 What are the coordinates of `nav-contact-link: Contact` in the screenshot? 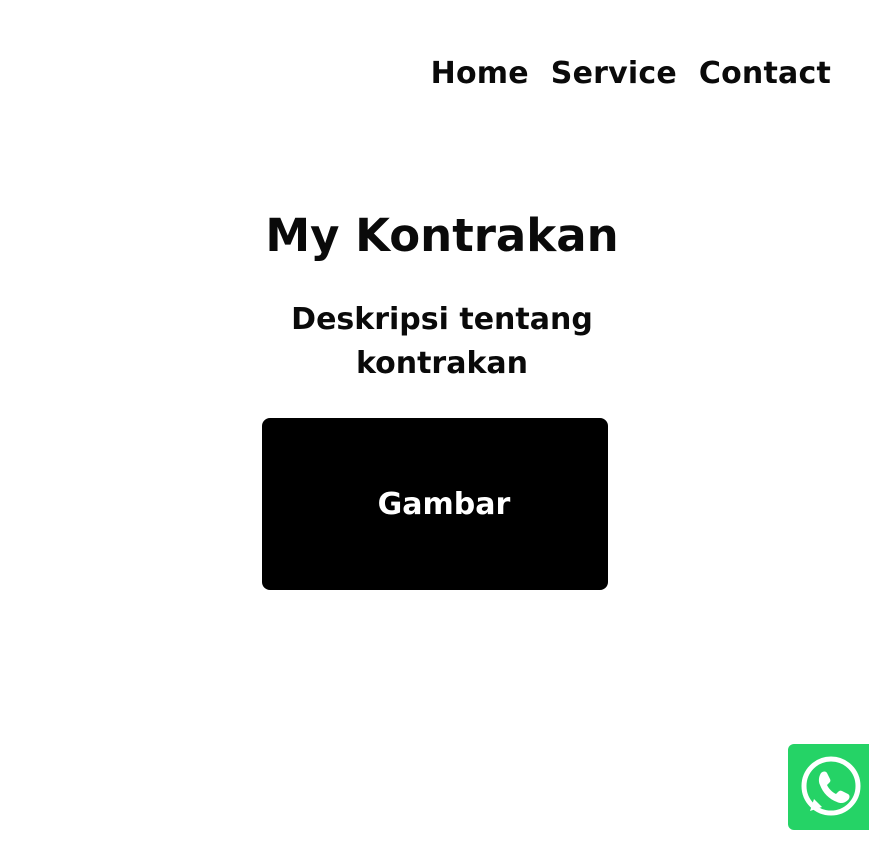 It's located at (765, 73).